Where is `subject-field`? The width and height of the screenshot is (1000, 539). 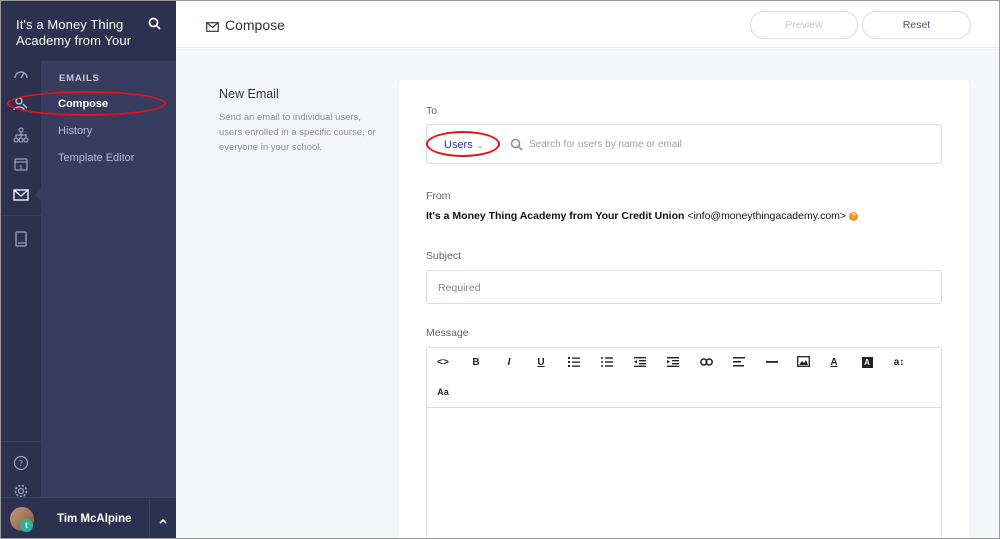
subject-field is located at coordinates (684, 287).